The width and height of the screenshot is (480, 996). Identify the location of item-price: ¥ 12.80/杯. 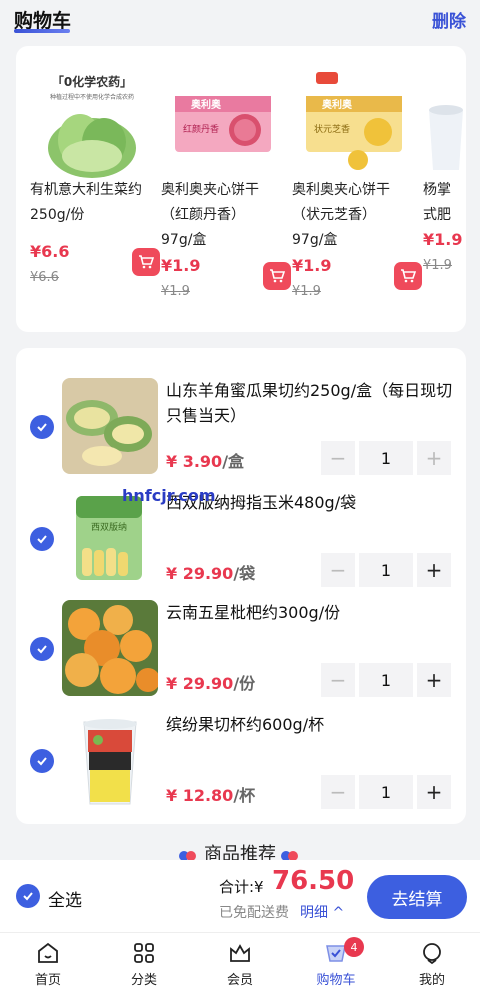
(210, 794).